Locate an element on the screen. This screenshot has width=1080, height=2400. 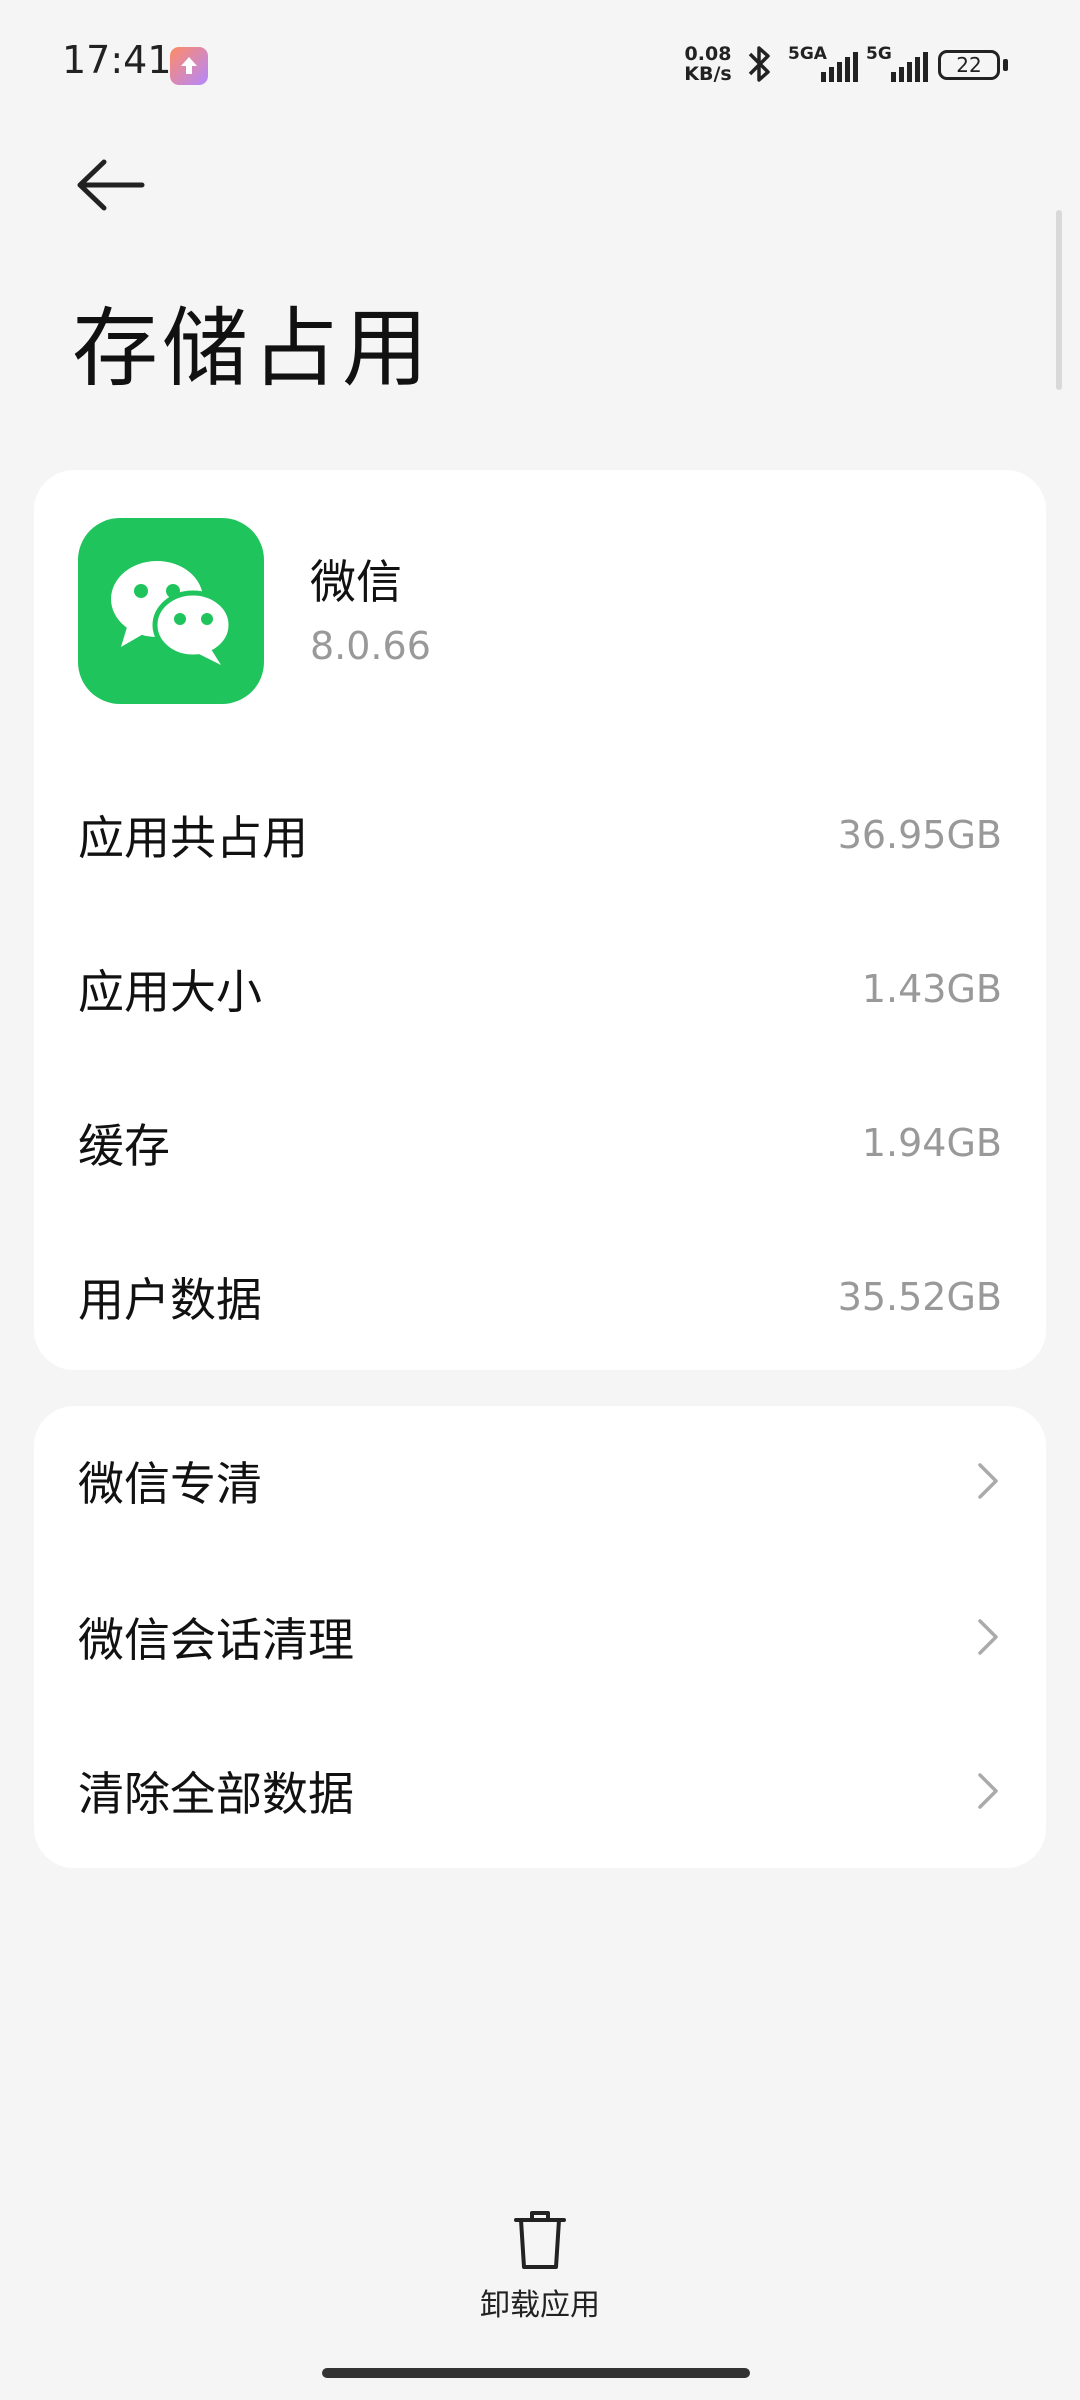
page-title: 存储占用 is located at coordinates (252, 349).